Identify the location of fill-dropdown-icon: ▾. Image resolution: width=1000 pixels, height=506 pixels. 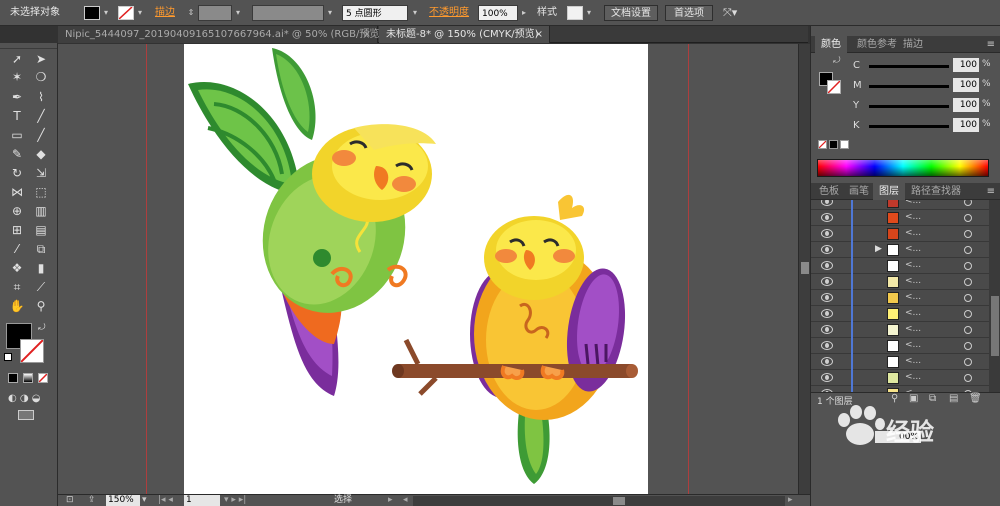
(106, 13).